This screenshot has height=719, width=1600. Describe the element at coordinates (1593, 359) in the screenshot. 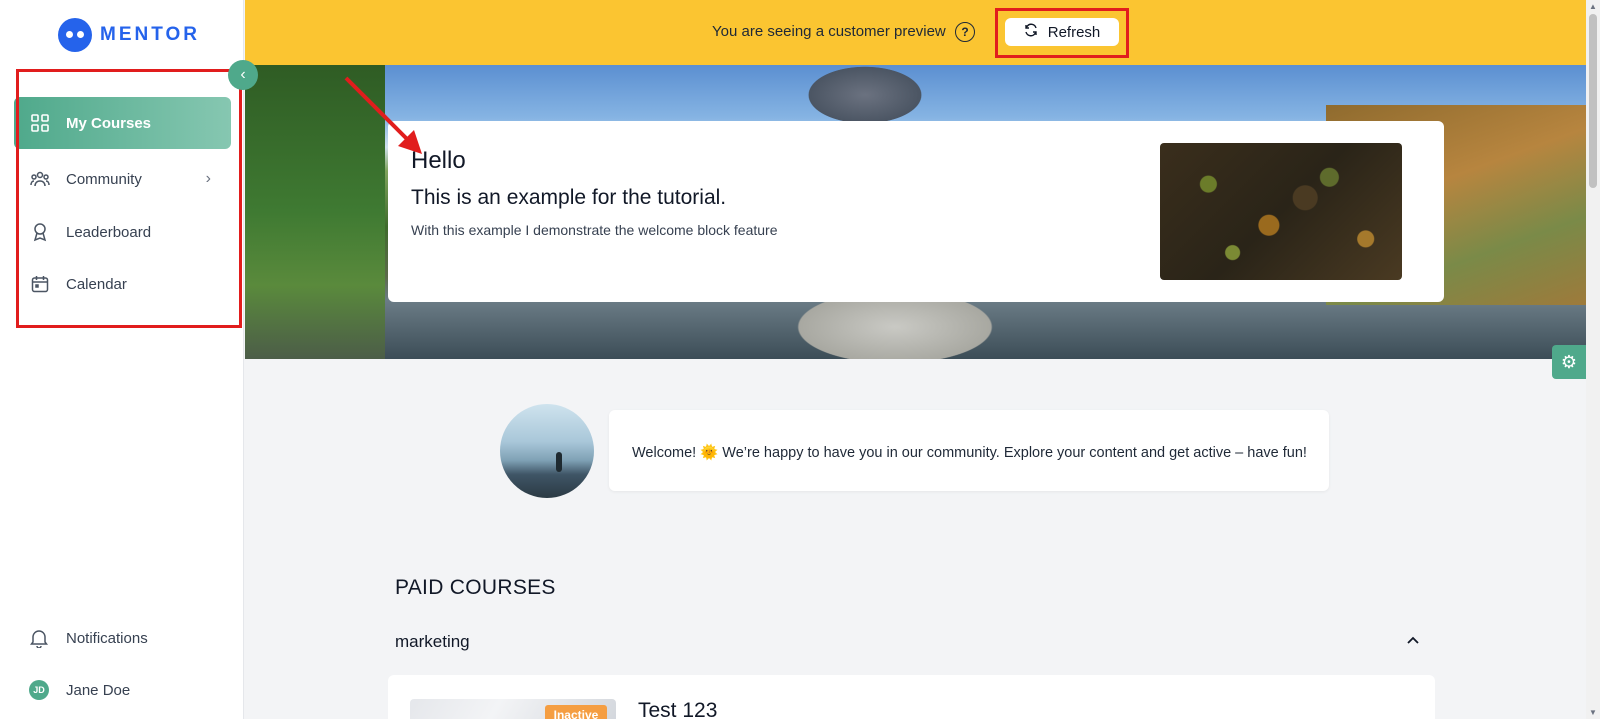

I see `page-scrollbar: ▲ ▼` at that location.